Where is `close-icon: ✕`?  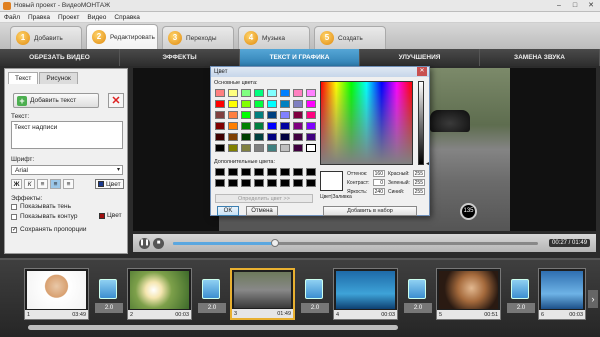 close-icon: ✕ is located at coordinates (591, 5).